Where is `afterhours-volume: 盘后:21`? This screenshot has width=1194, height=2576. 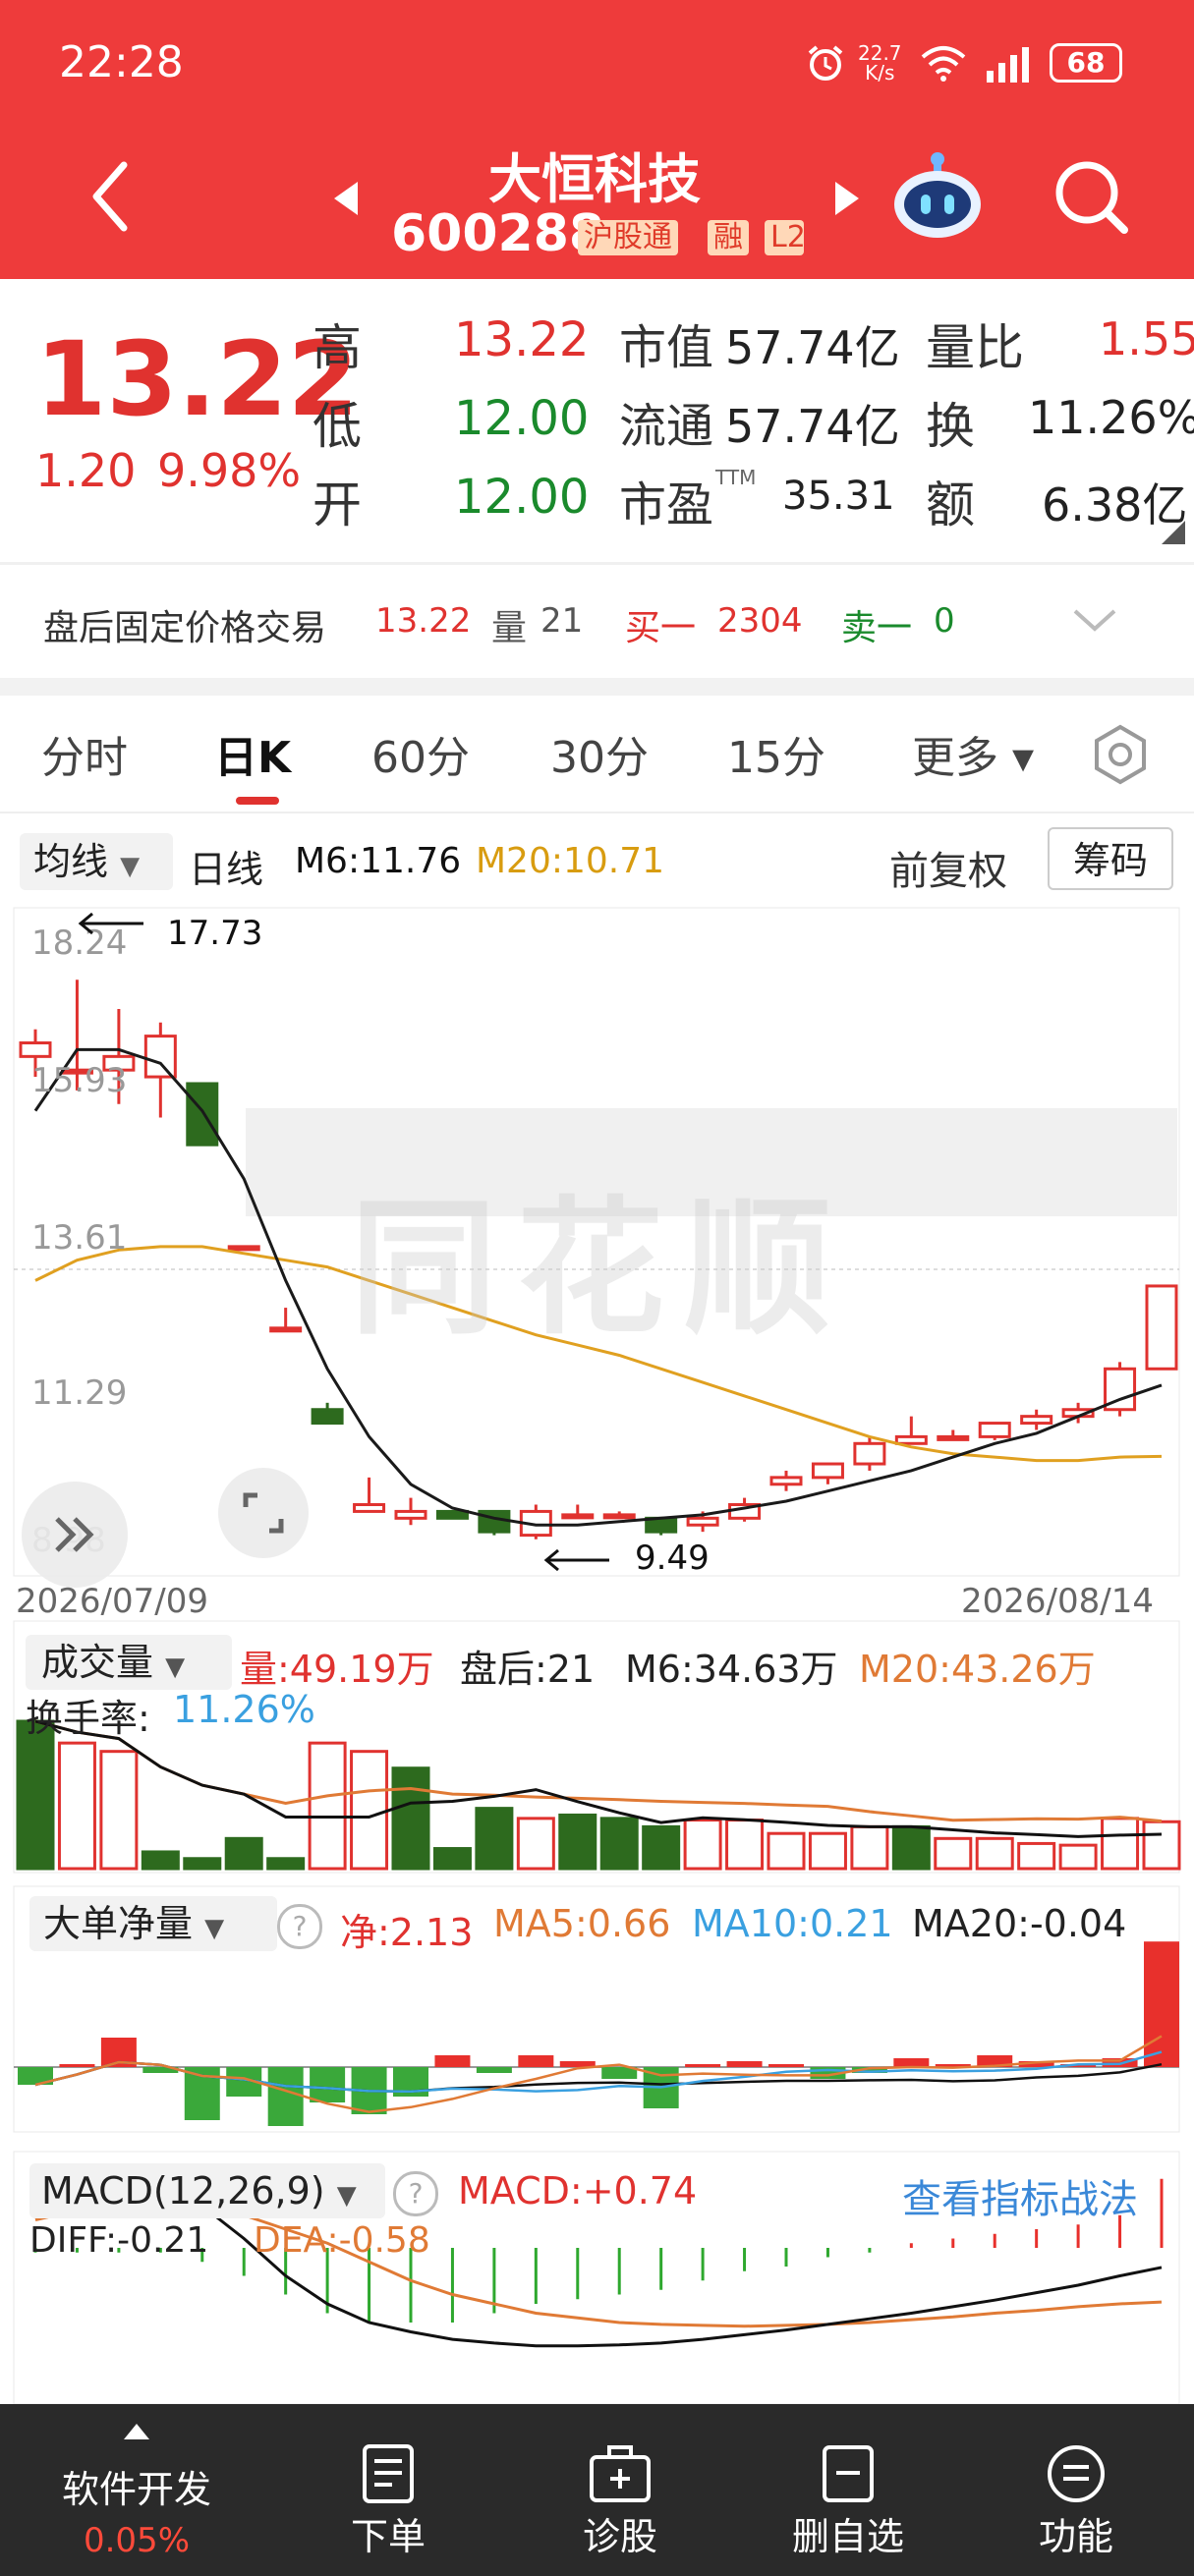 afterhours-volume: 盘后:21 is located at coordinates (528, 1669).